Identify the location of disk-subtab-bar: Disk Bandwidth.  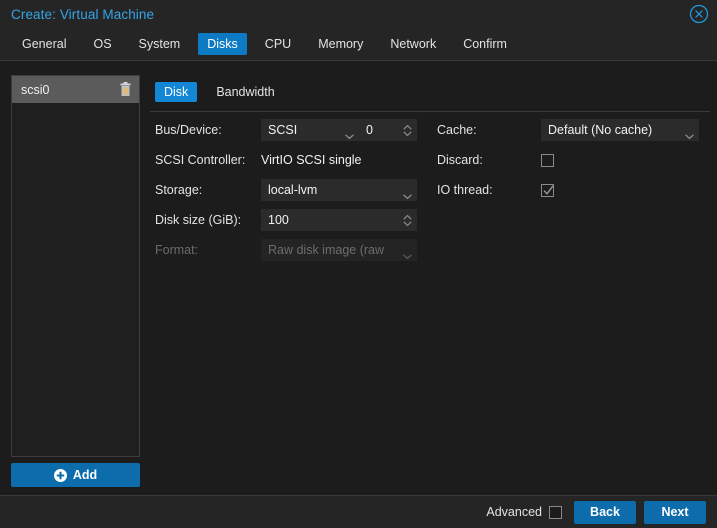
(224, 92).